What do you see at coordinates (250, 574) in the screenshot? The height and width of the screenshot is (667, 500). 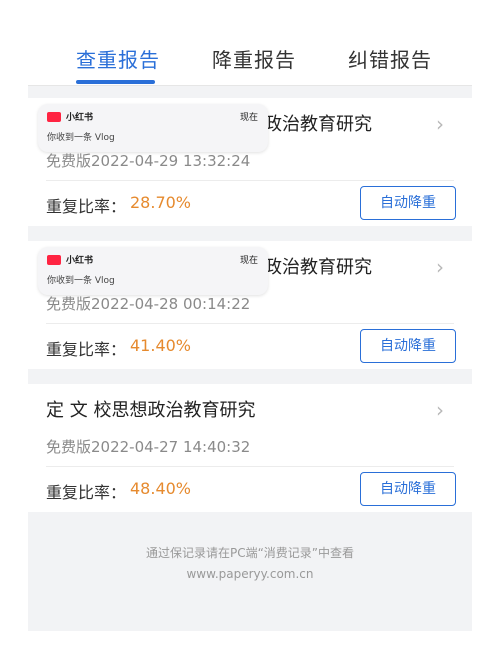 I see `footer-url: www.paperyy.com.cn` at bounding box center [250, 574].